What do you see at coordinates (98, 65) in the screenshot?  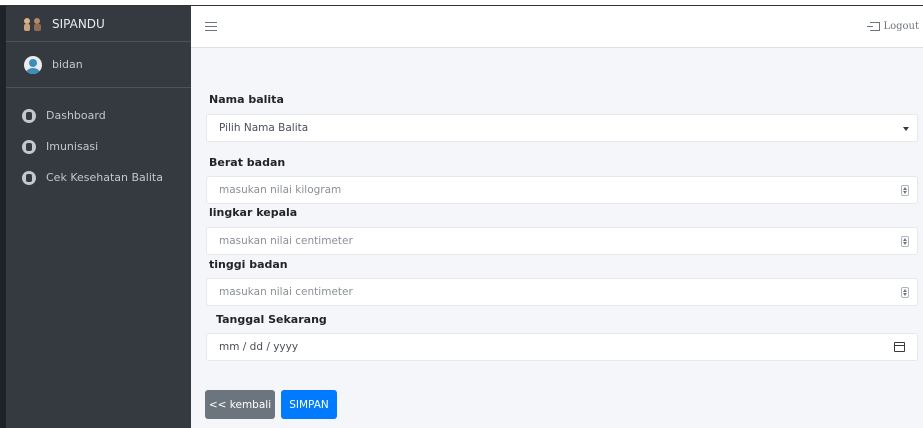 I see `user-panel: bidan` at bounding box center [98, 65].